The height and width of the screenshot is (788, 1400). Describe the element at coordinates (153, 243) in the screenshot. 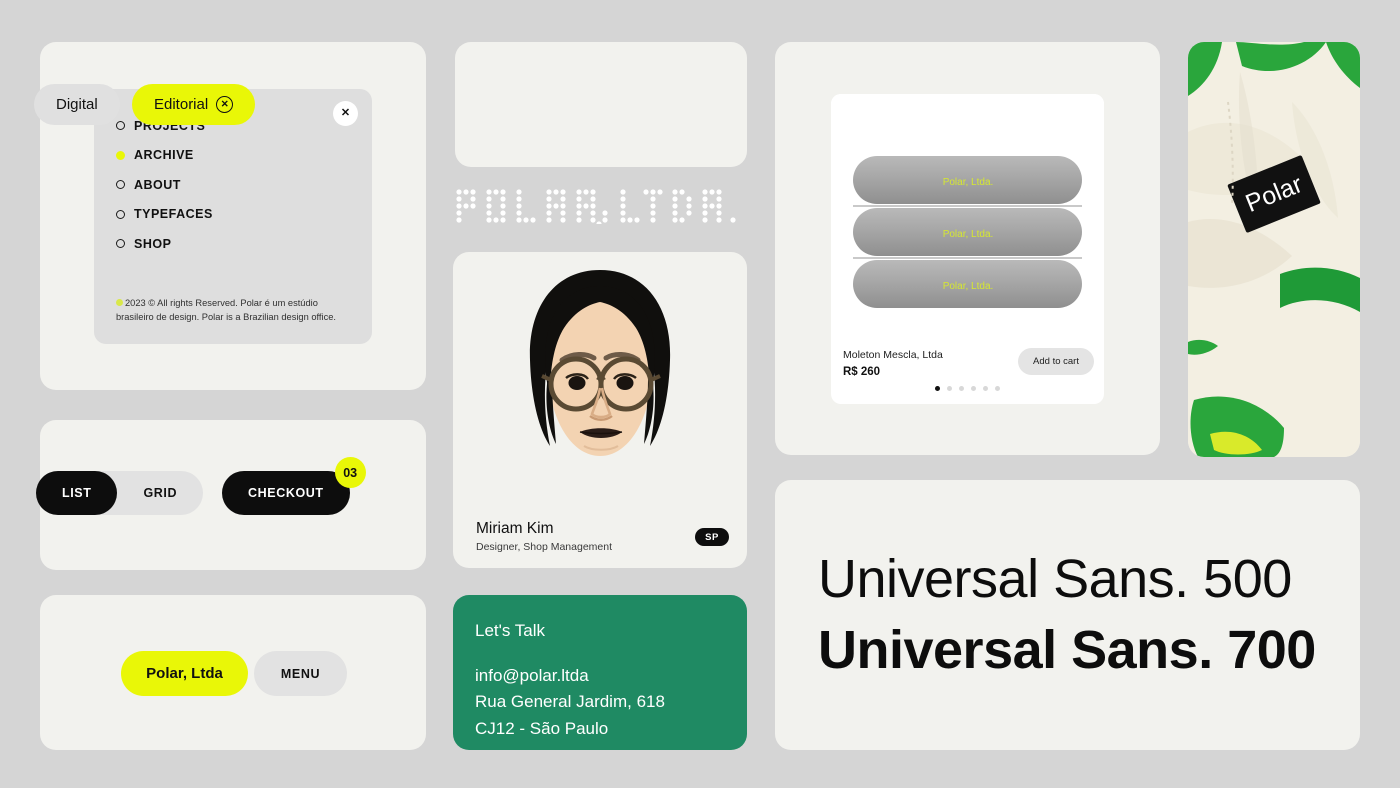

I see `nav-item-label: SHOP` at that location.